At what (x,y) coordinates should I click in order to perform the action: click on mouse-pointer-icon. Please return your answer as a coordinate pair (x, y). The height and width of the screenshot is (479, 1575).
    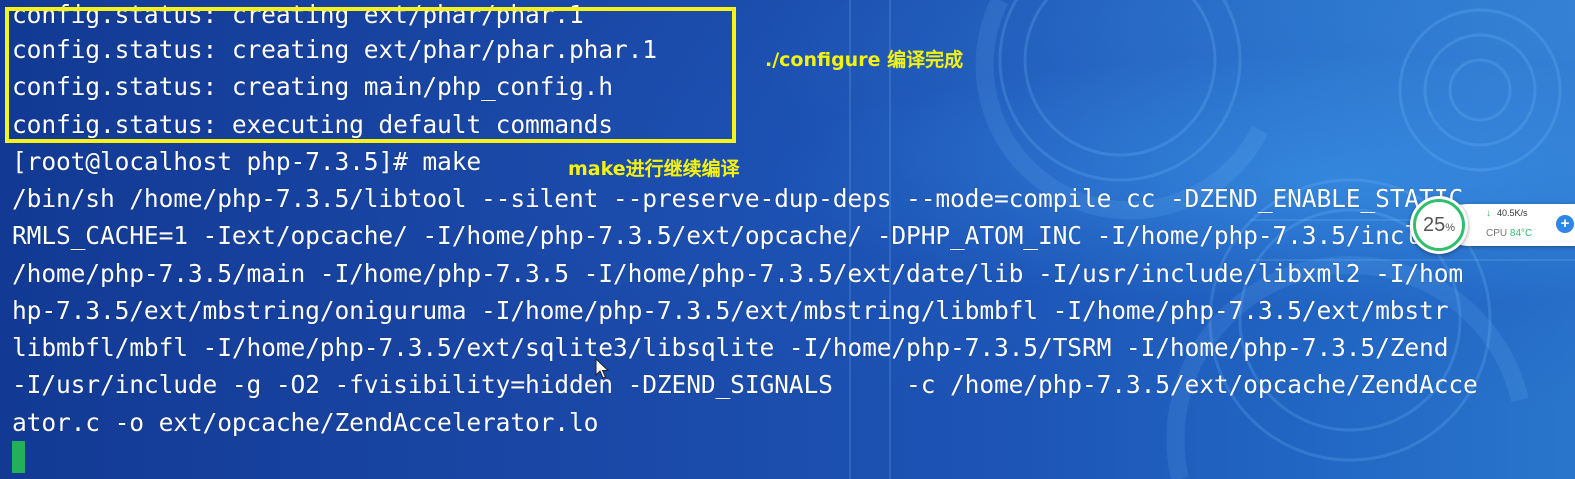
    Looking at the image, I should click on (602, 368).